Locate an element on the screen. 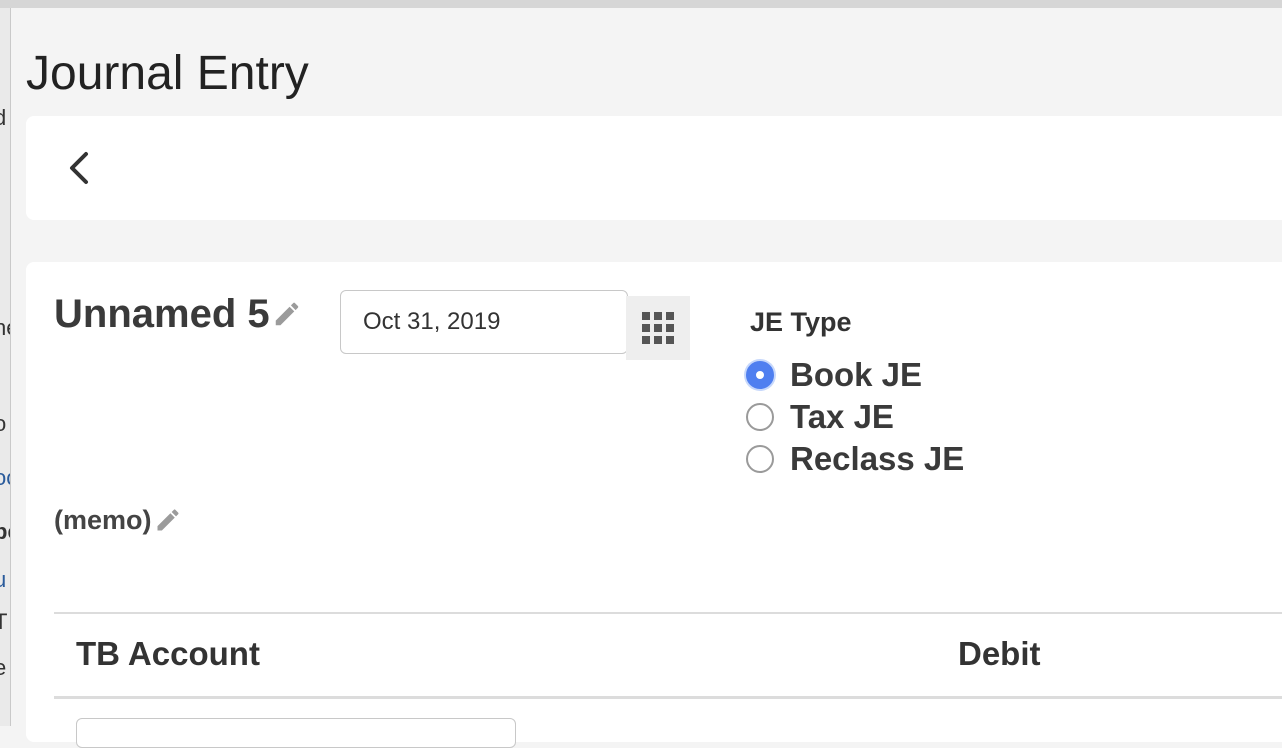  radio-option-reclass-je: Reclass JE is located at coordinates (855, 459).